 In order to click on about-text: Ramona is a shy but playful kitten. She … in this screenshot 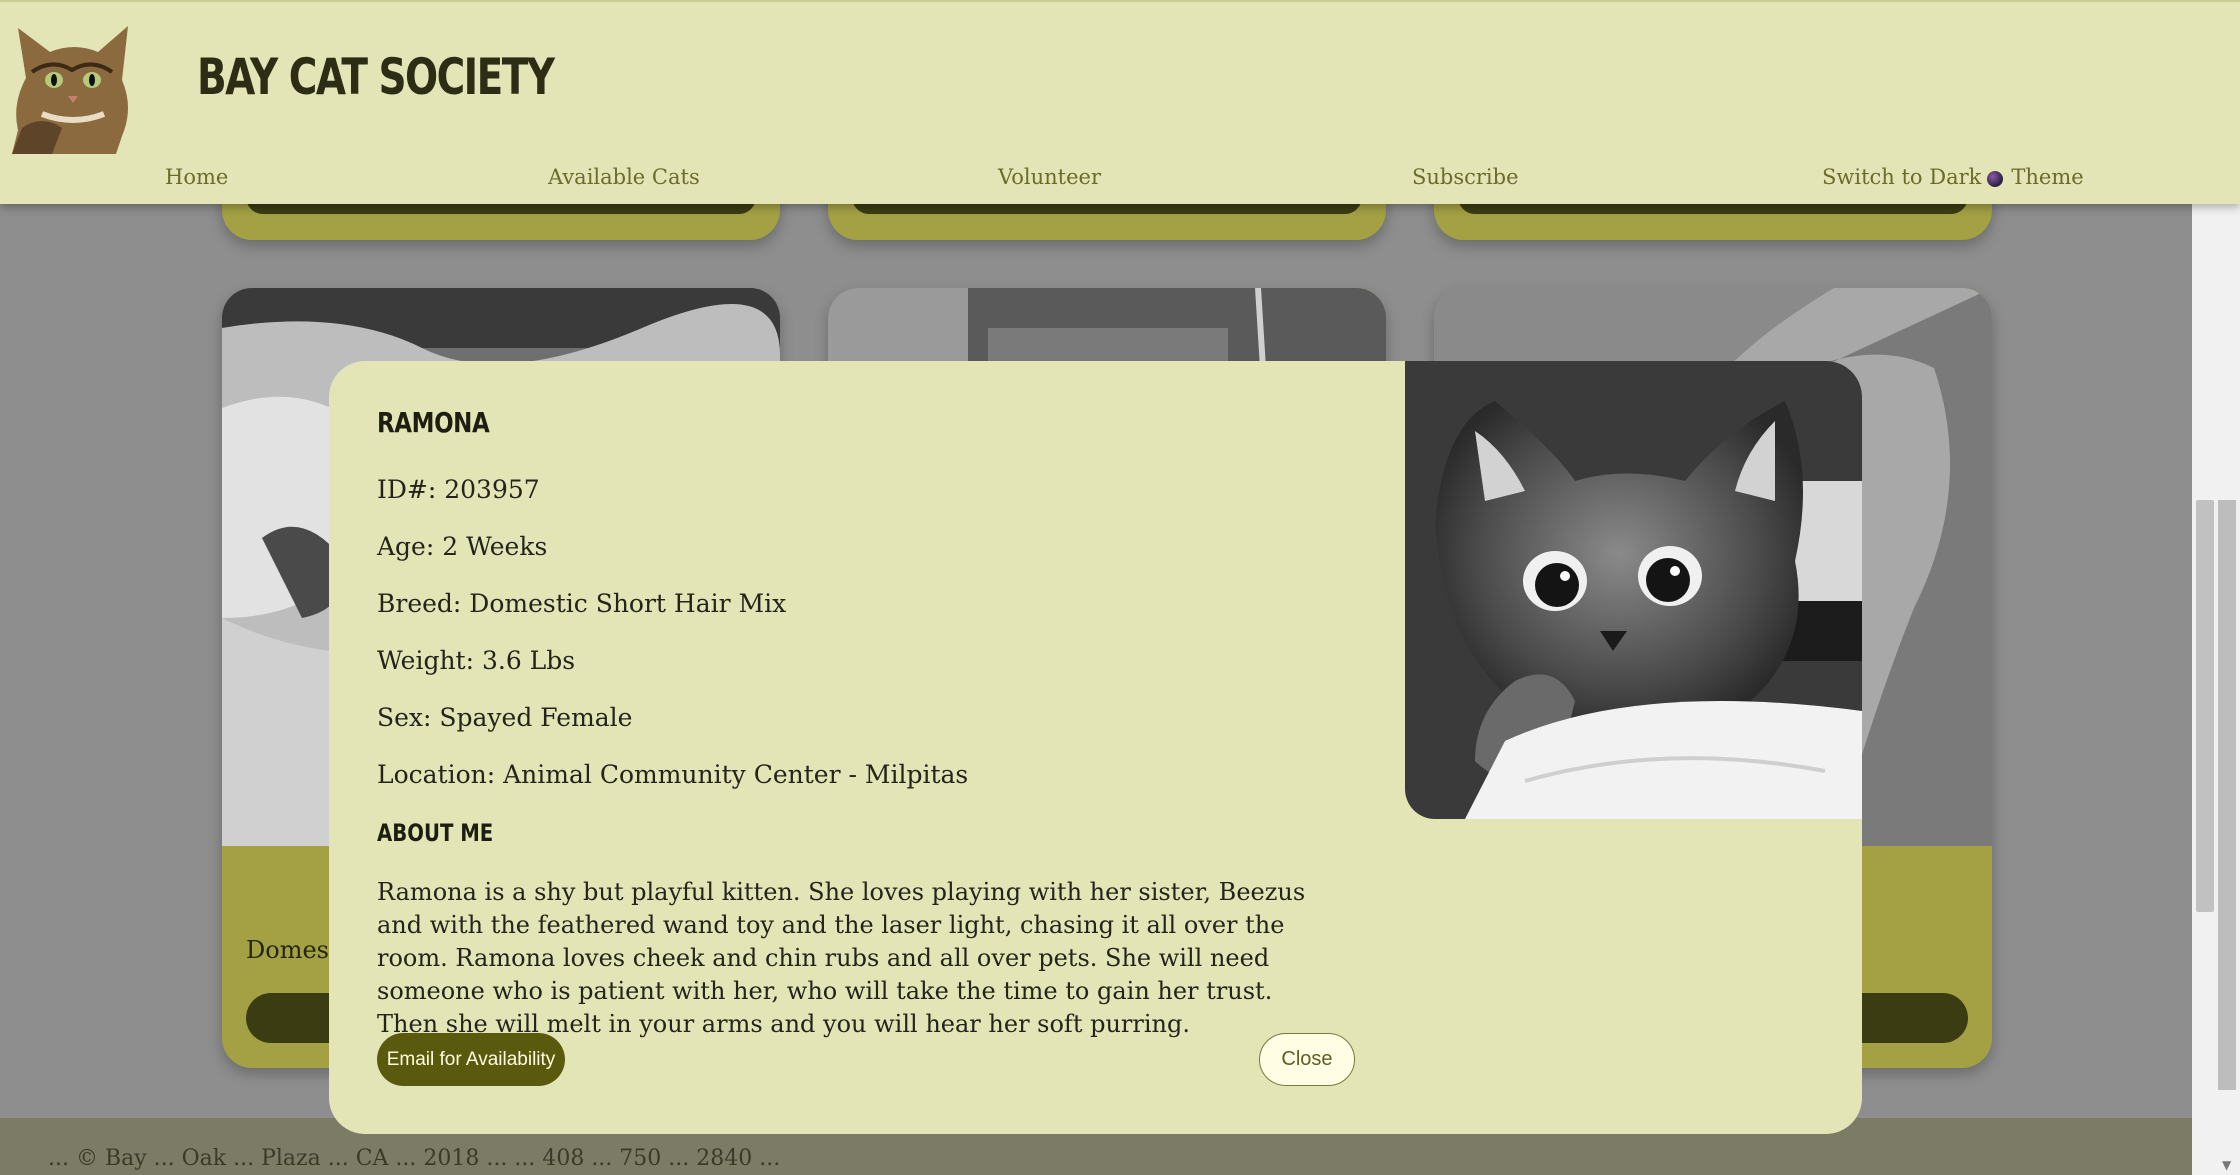, I will do `click(841, 958)`.